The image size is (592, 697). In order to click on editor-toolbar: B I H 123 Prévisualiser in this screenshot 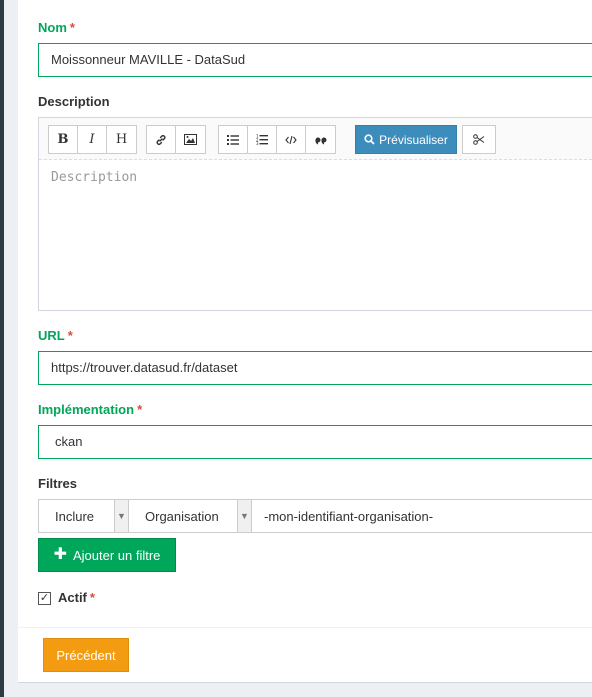, I will do `click(315, 139)`.